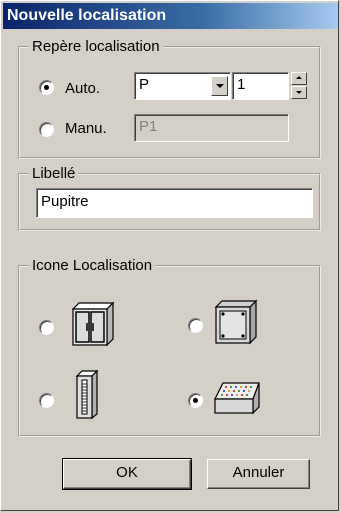 This screenshot has height=513, width=341. What do you see at coordinates (92, 324) in the screenshot?
I see `cabinet-icon` at bounding box center [92, 324].